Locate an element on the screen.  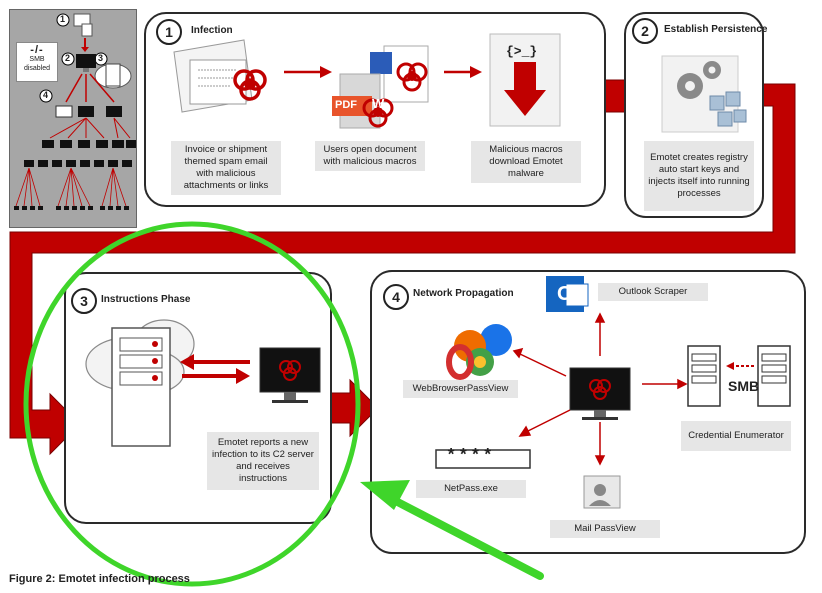
figure-caption: Figure 2: Emotet infection process is located at coordinates (99, 579).